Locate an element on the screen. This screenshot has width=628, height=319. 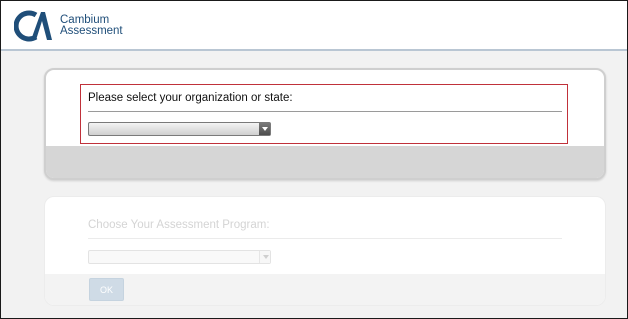
program-select-arrow is located at coordinates (264, 257).